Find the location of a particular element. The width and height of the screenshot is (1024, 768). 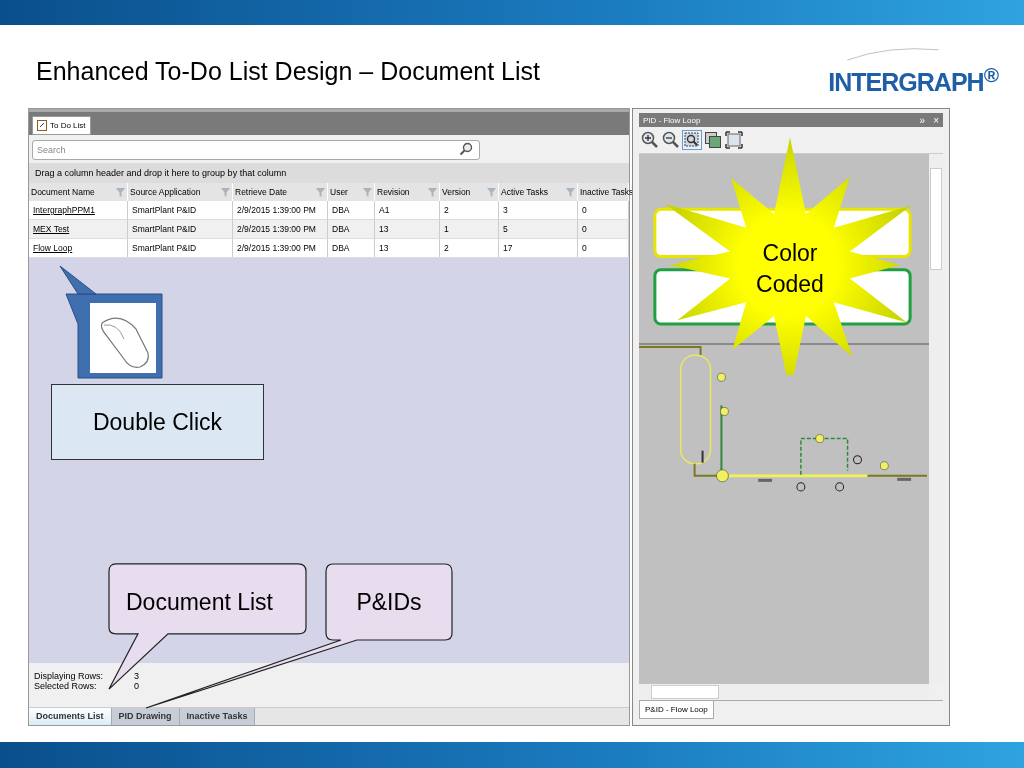

column-header: Active Tasks is located at coordinates (538, 192).